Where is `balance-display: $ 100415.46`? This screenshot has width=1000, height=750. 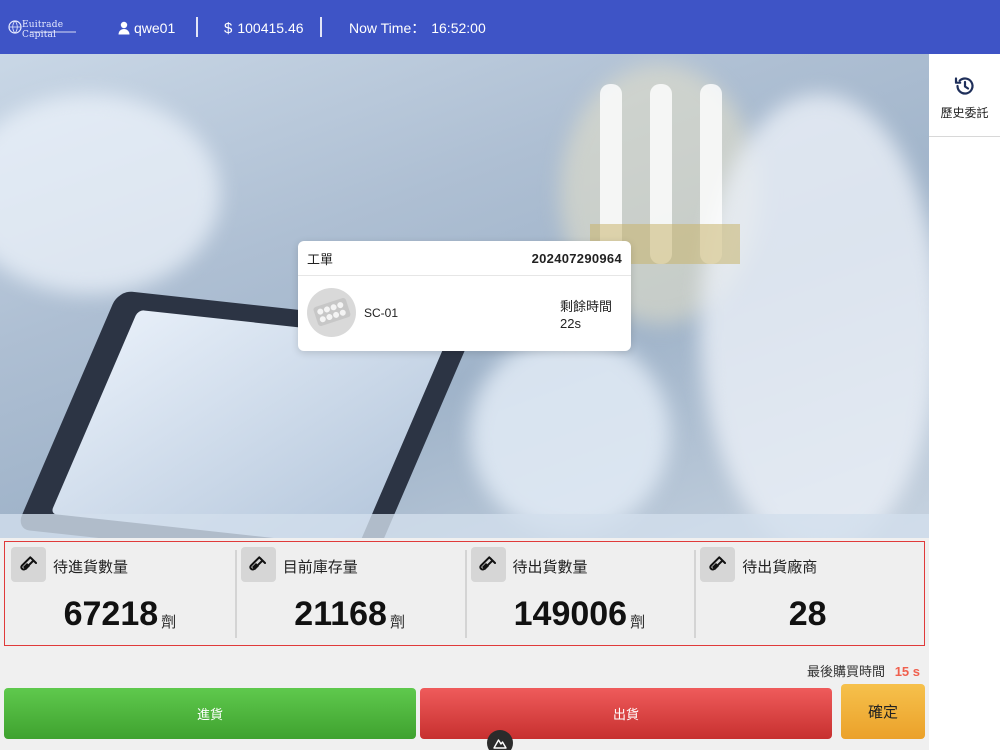 balance-display: $ 100415.46 is located at coordinates (264, 28).